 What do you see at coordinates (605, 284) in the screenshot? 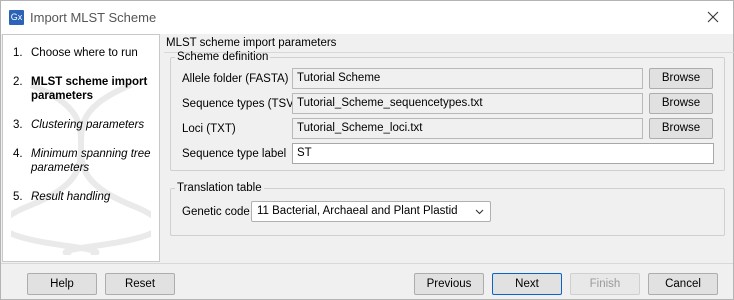
I see `finish-button: Finish` at bounding box center [605, 284].